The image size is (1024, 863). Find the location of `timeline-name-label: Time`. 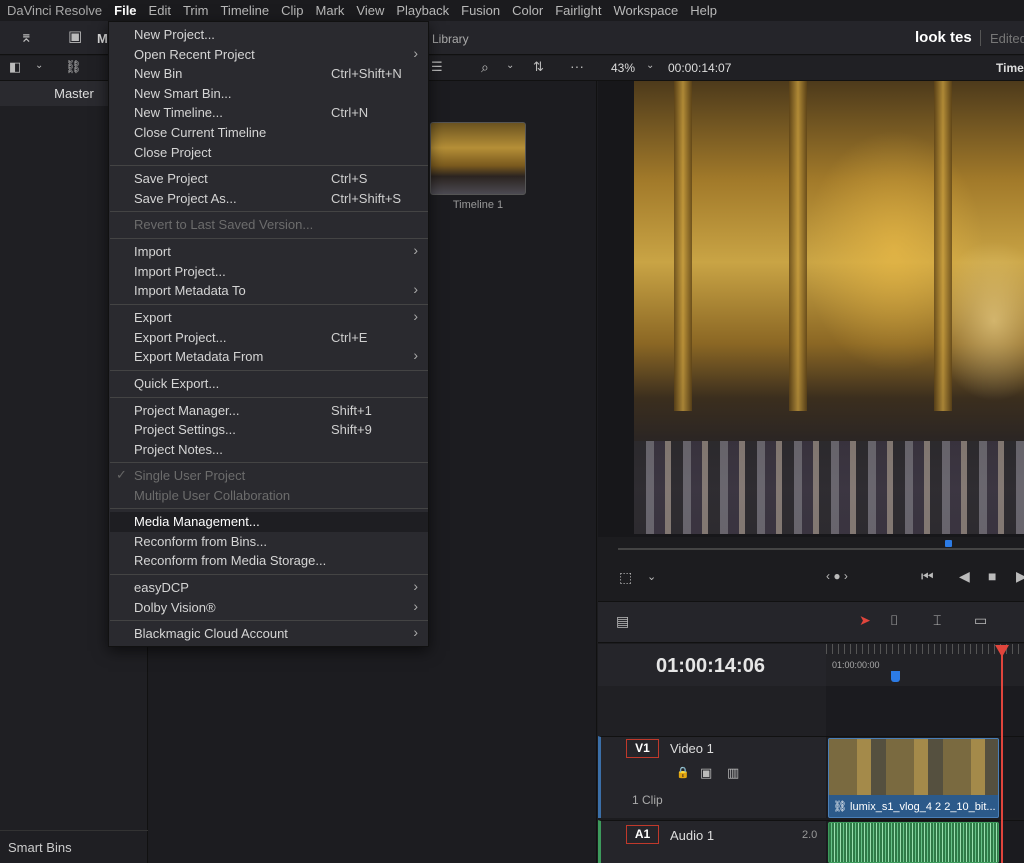

timeline-name-label: Time is located at coordinates (1010, 68).